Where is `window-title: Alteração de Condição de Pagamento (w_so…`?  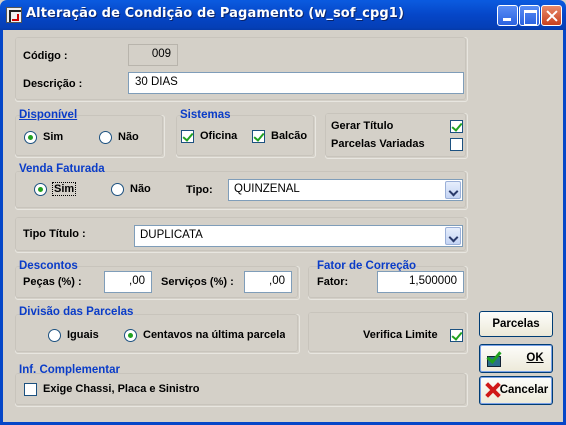
window-title: Alteração de Condição de Pagamento (w_so… is located at coordinates (215, 13).